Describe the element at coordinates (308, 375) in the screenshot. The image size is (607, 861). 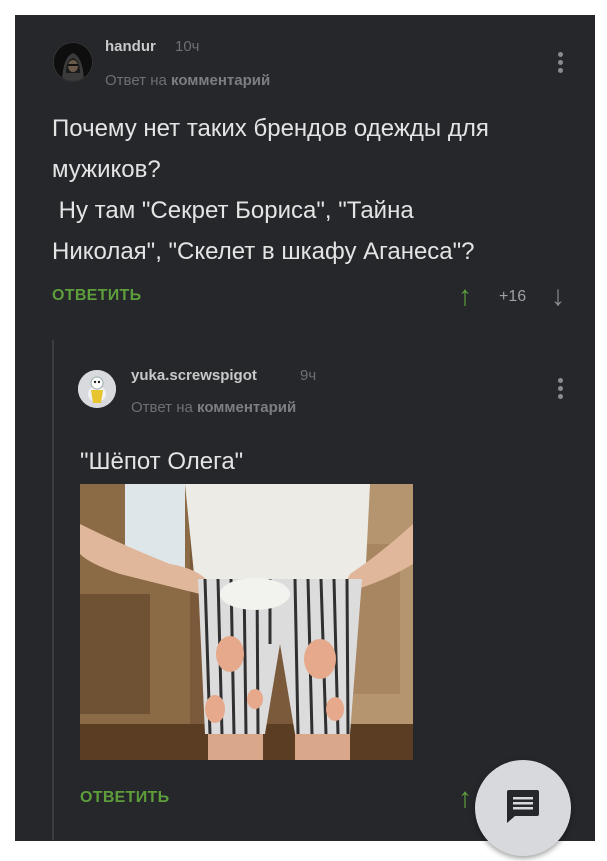
I see `timestamp: 9ч` at that location.